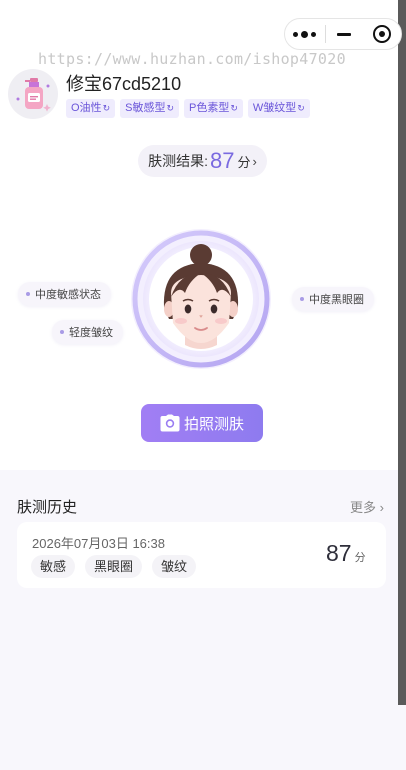 The height and width of the screenshot is (770, 406). Describe the element at coordinates (367, 506) in the screenshot. I see `history-more-link: 更多 ›` at that location.